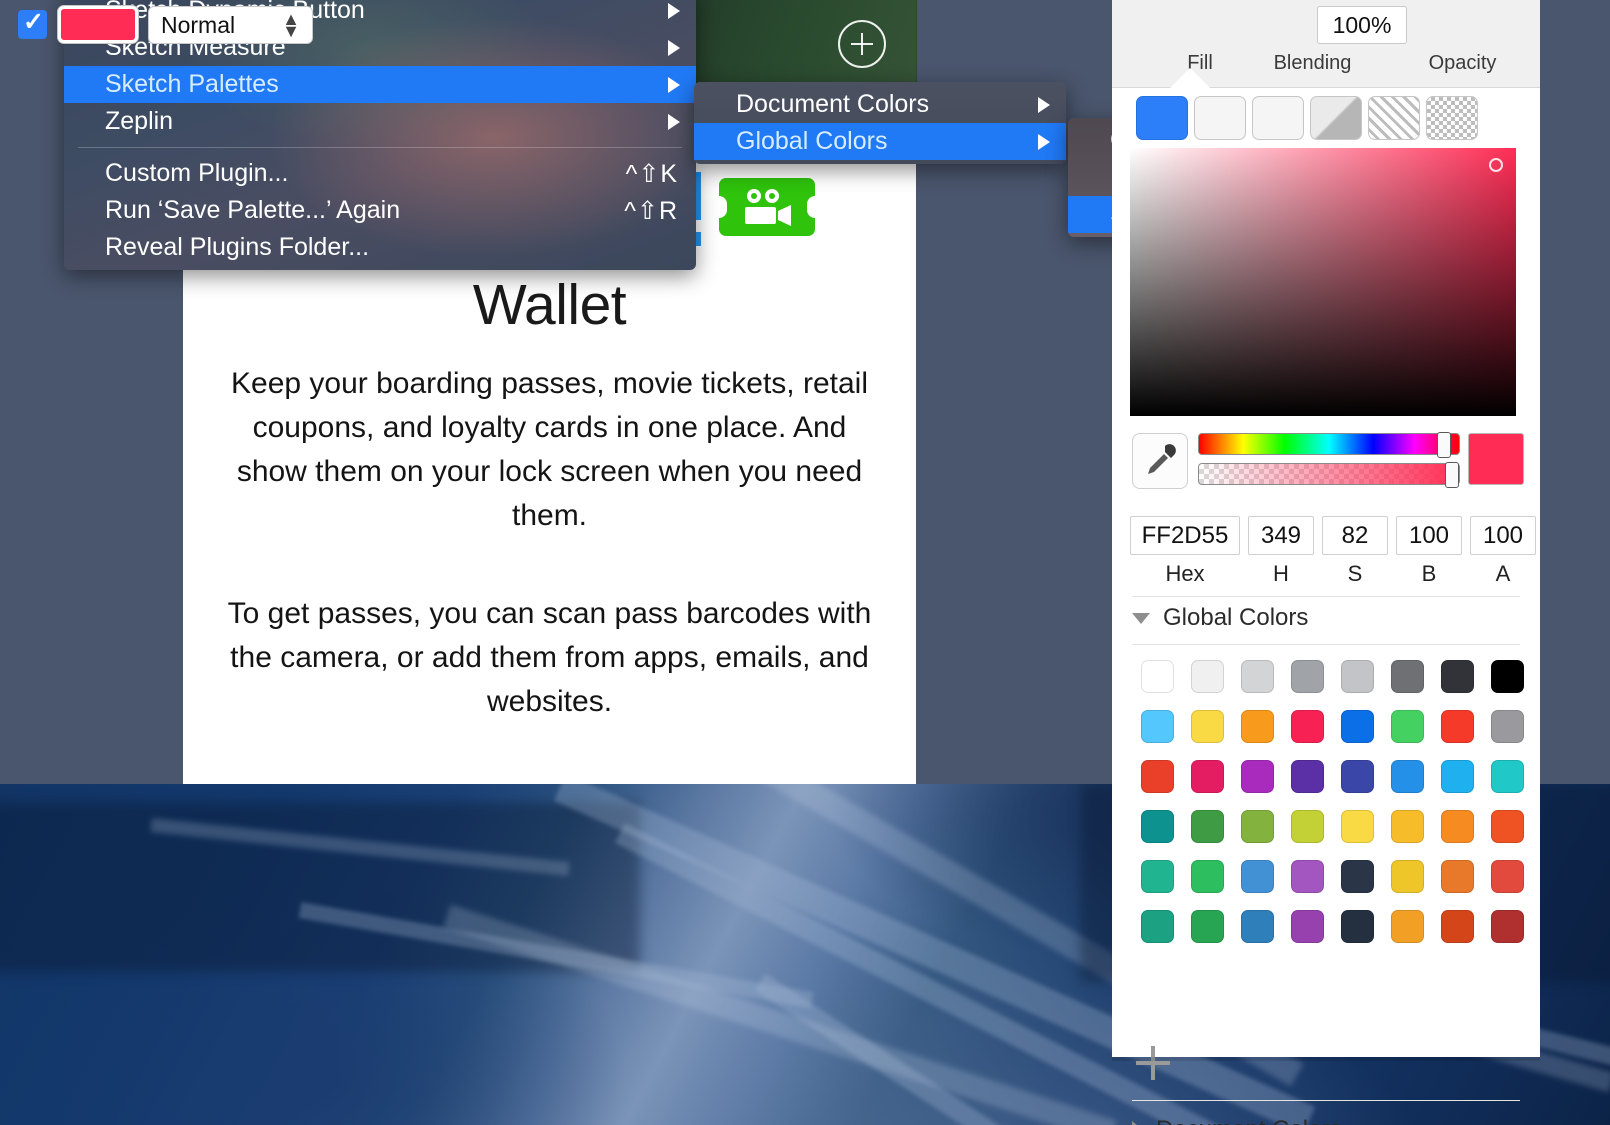 This screenshot has width=1610, height=1125. Describe the element at coordinates (1307, 118) in the screenshot. I see `fill-type-segmented-control` at that location.